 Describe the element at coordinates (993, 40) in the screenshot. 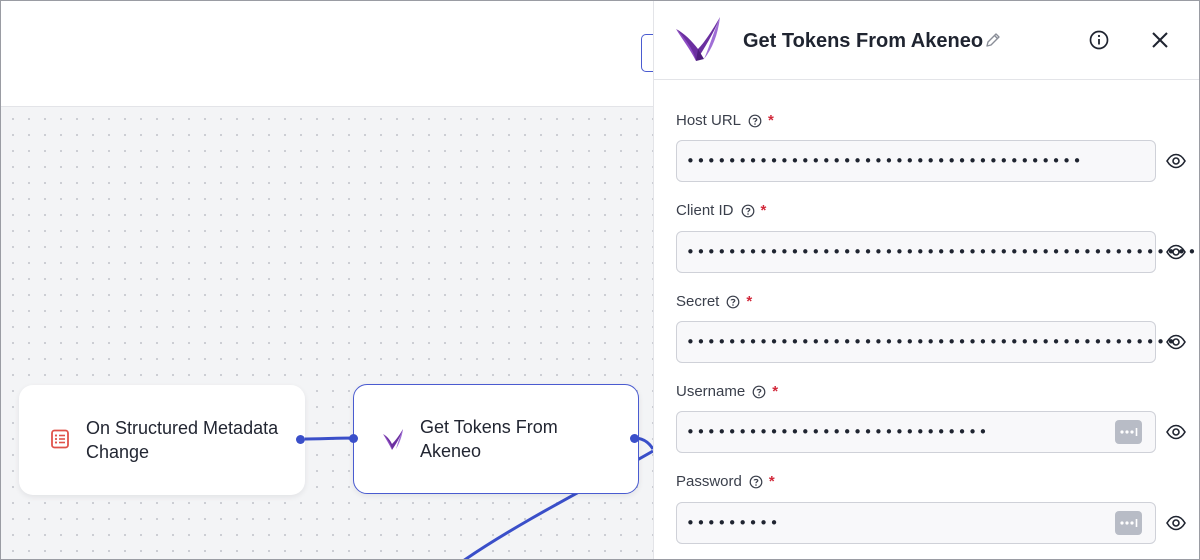

I see `pencil-icon` at that location.